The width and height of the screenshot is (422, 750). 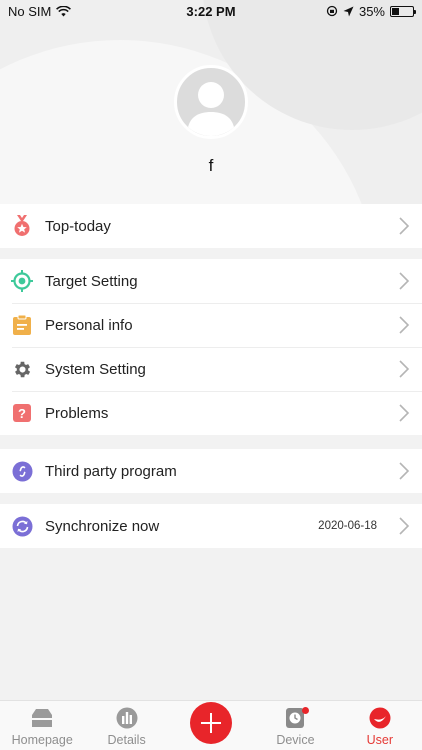 What do you see at coordinates (332, 11) in the screenshot?
I see `orientation-lock-icon` at bounding box center [332, 11].